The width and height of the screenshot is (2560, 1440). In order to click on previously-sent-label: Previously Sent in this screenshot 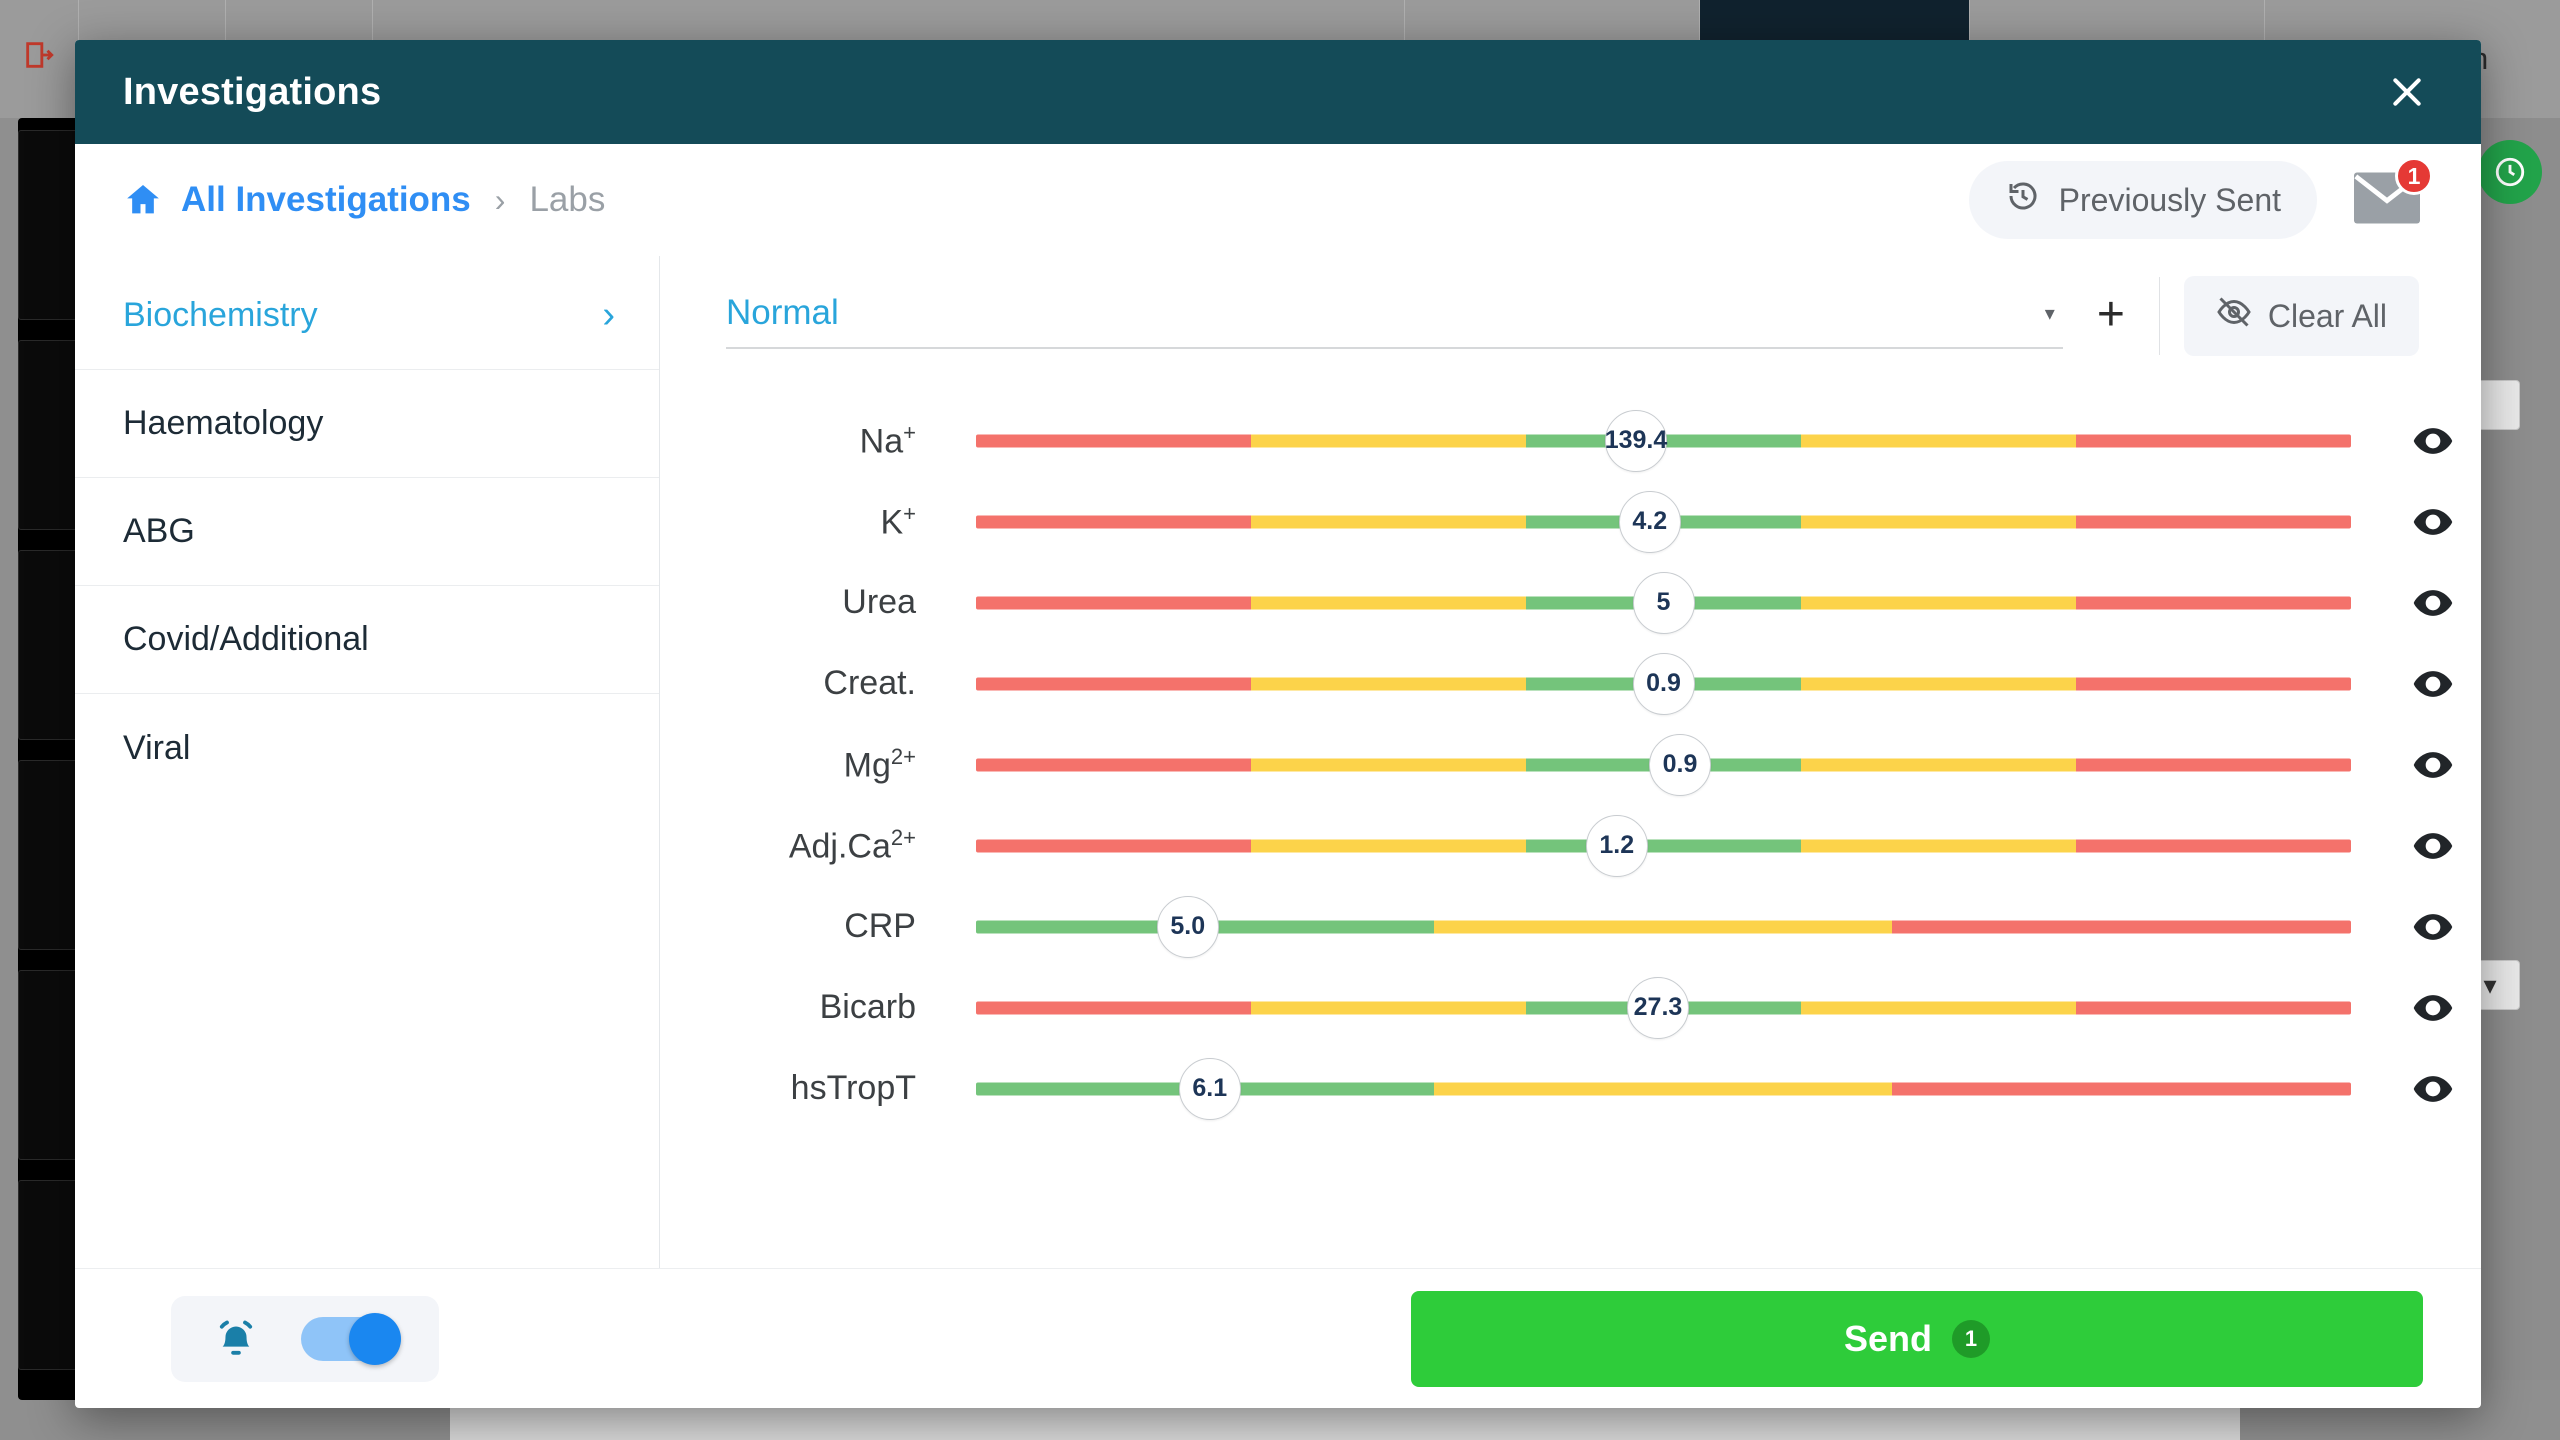, I will do `click(2169, 199)`.